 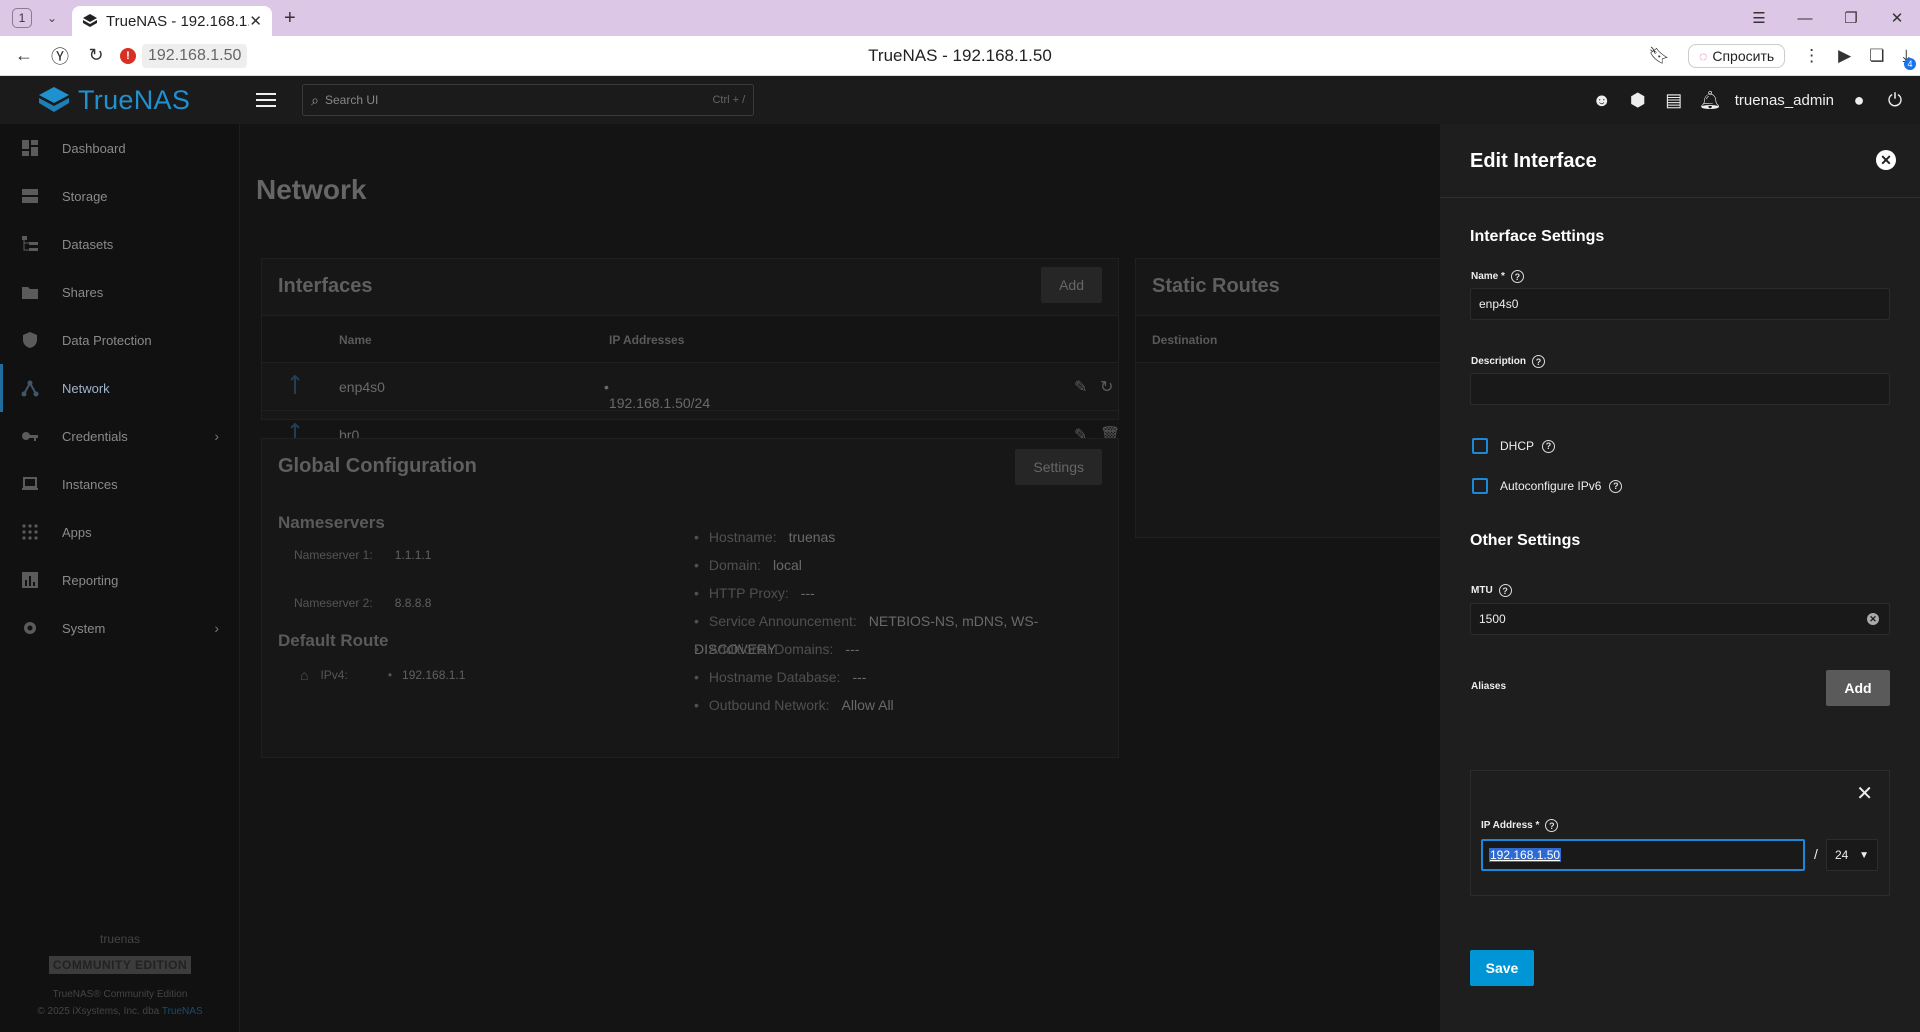 I want to click on copyright-line: © 2025 iXsystems, Inc. dba TrueNAS, so click(x=120, y=1011).